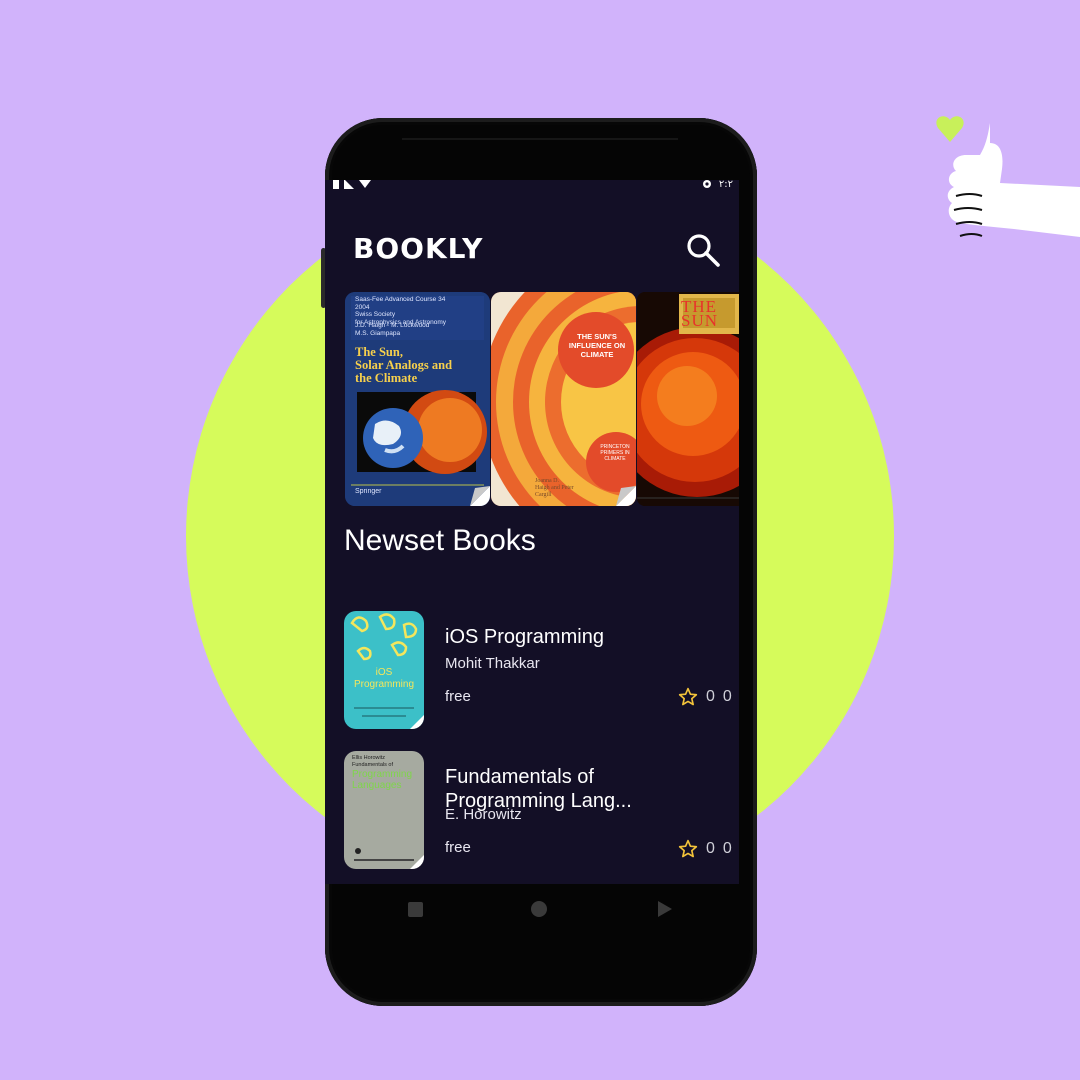  What do you see at coordinates (492, 663) in the screenshot?
I see `book-author: Mohit Thakkar` at bounding box center [492, 663].